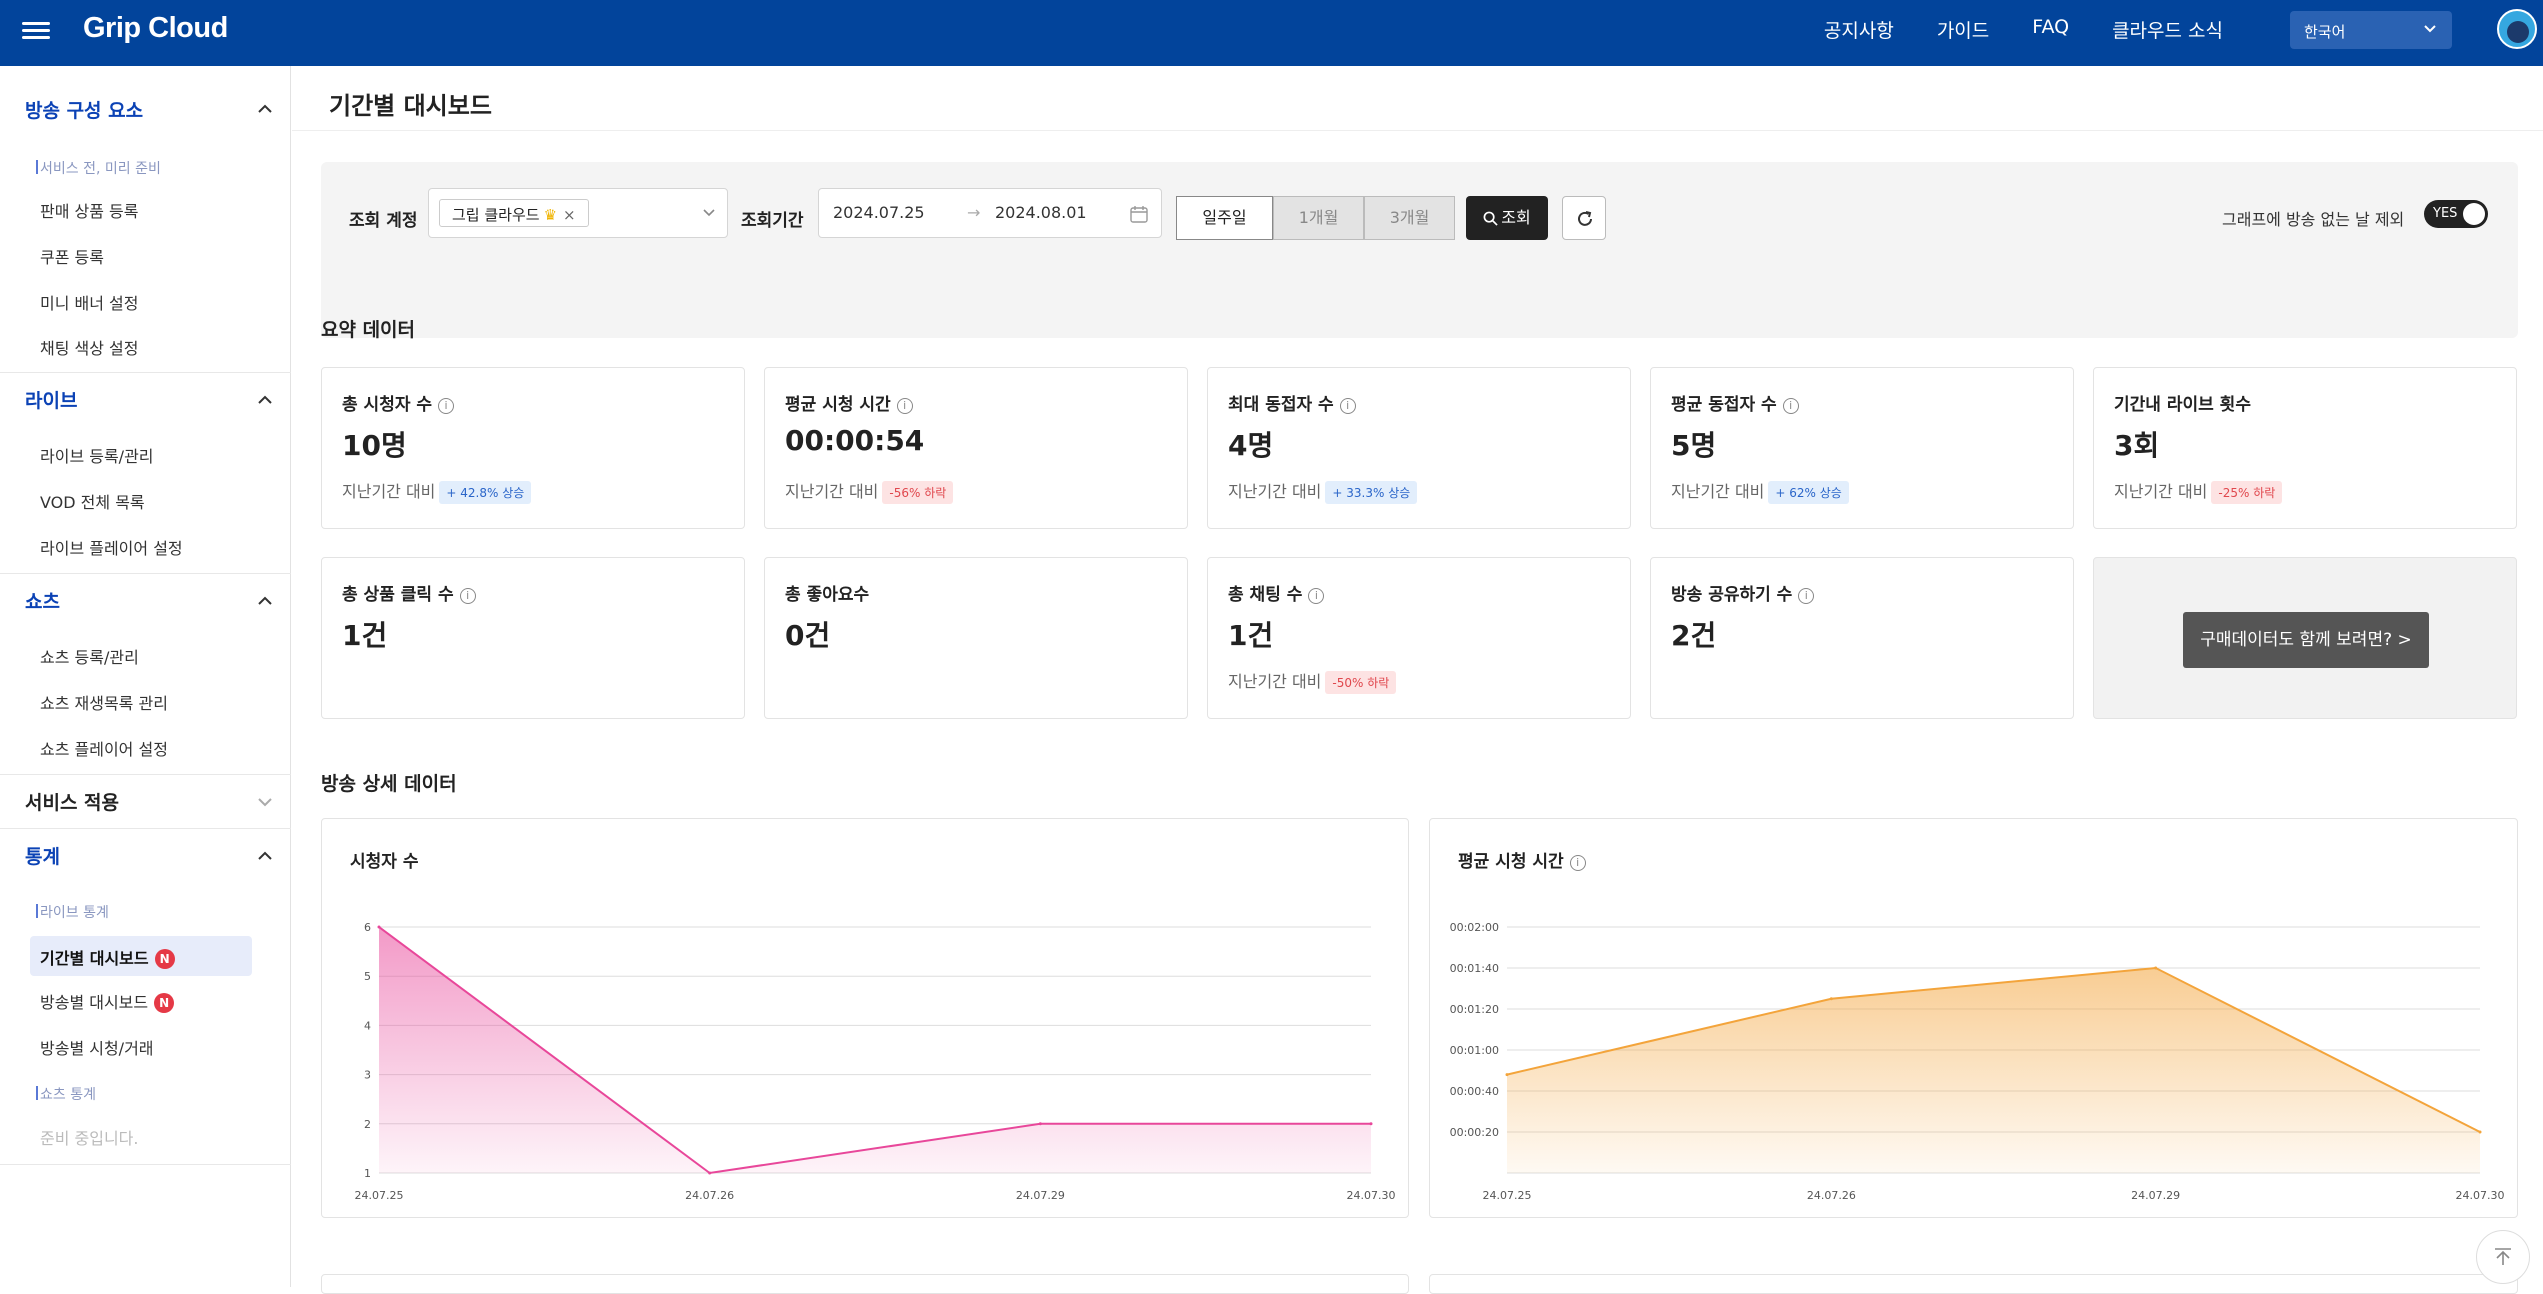 The width and height of the screenshot is (2543, 1294). I want to click on change-badge: -56% 하락, so click(918, 492).